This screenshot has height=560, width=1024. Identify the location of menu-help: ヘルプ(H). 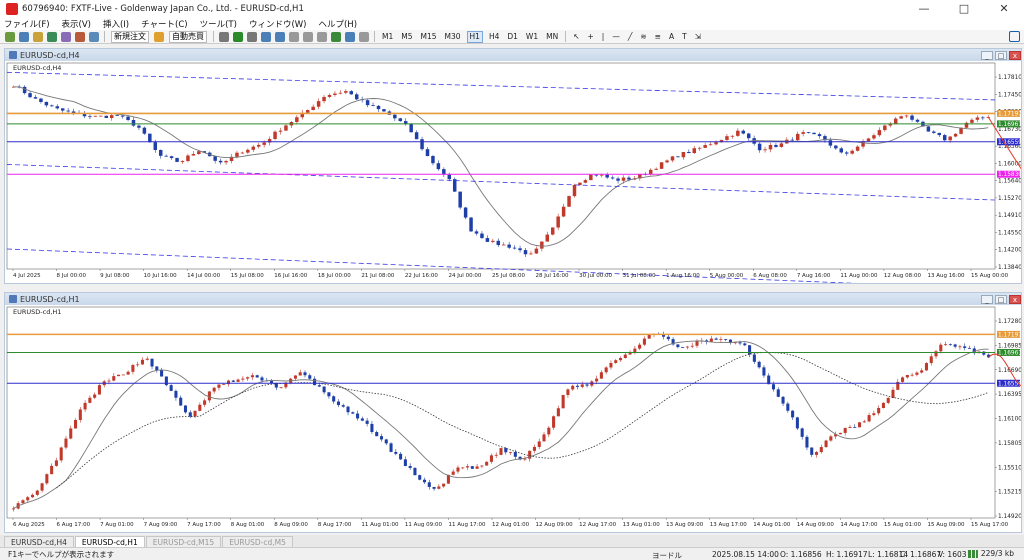
(337, 24).